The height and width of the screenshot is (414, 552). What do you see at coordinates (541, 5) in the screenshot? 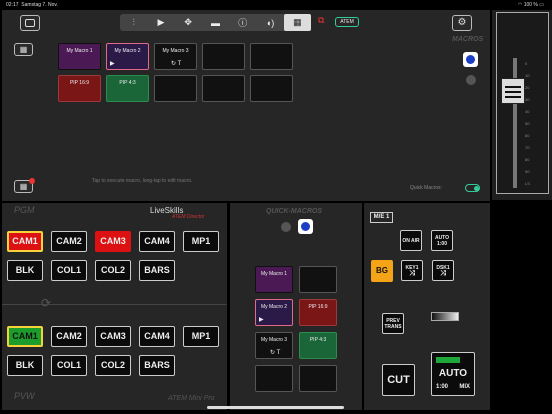
I see `battery-icon: ▭` at bounding box center [541, 5].